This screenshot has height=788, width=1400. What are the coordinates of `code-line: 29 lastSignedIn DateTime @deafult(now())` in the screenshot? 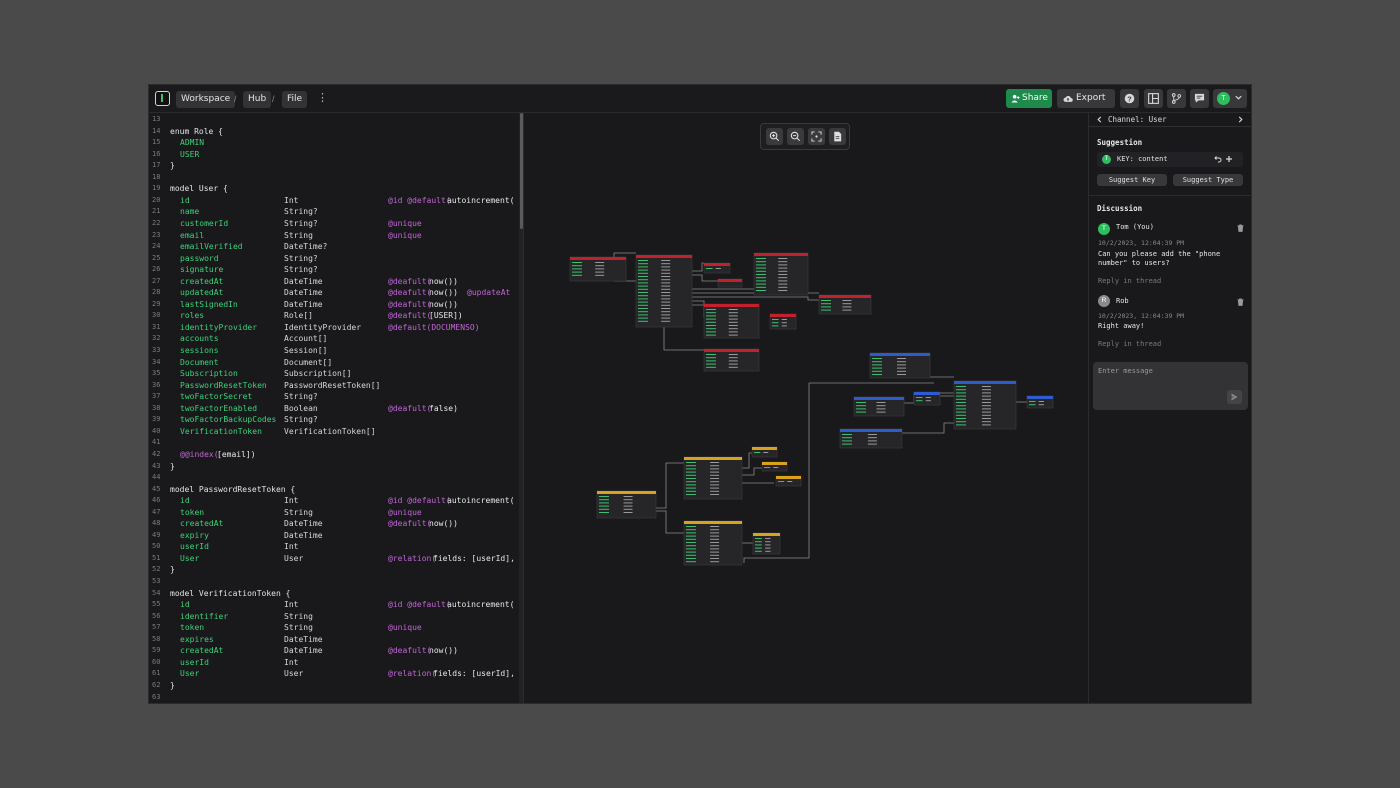 It's located at (334, 305).